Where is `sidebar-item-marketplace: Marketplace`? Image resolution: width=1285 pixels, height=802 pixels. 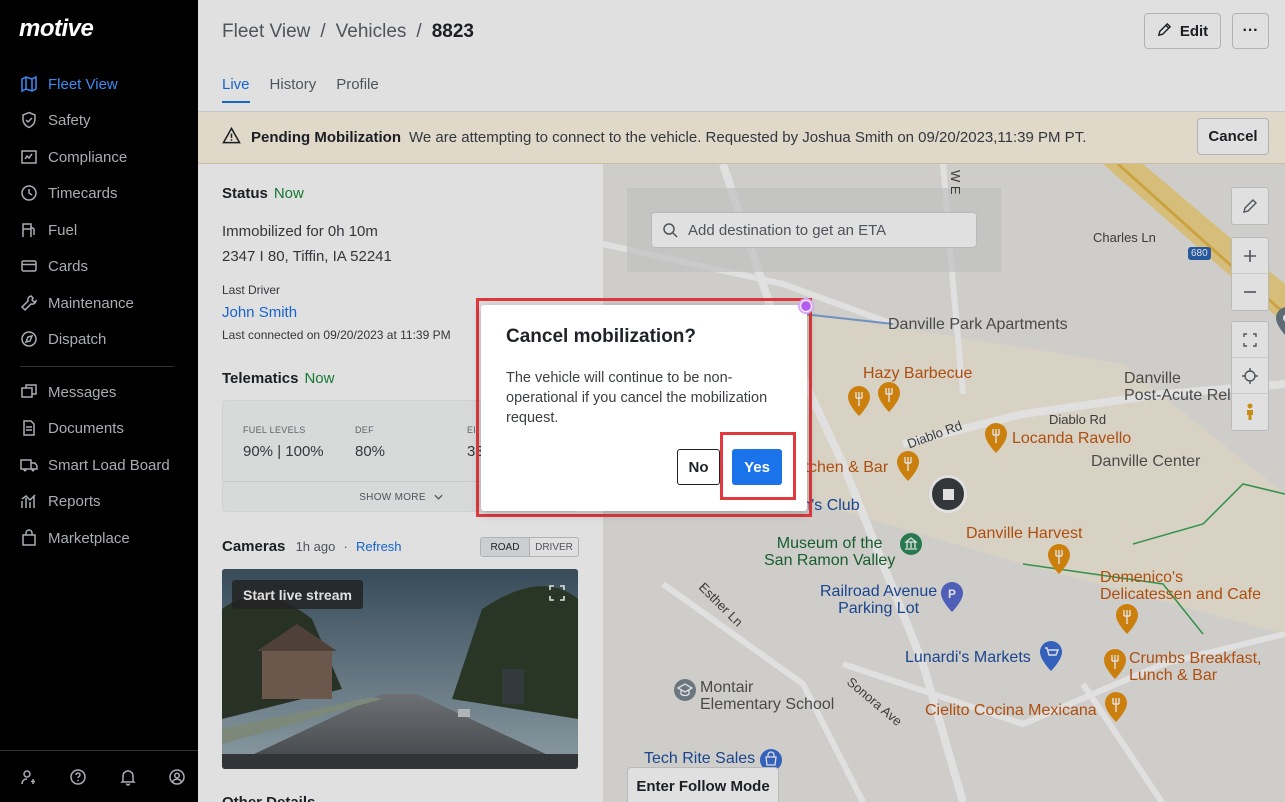 sidebar-item-marketplace: Marketplace is located at coordinates (99, 538).